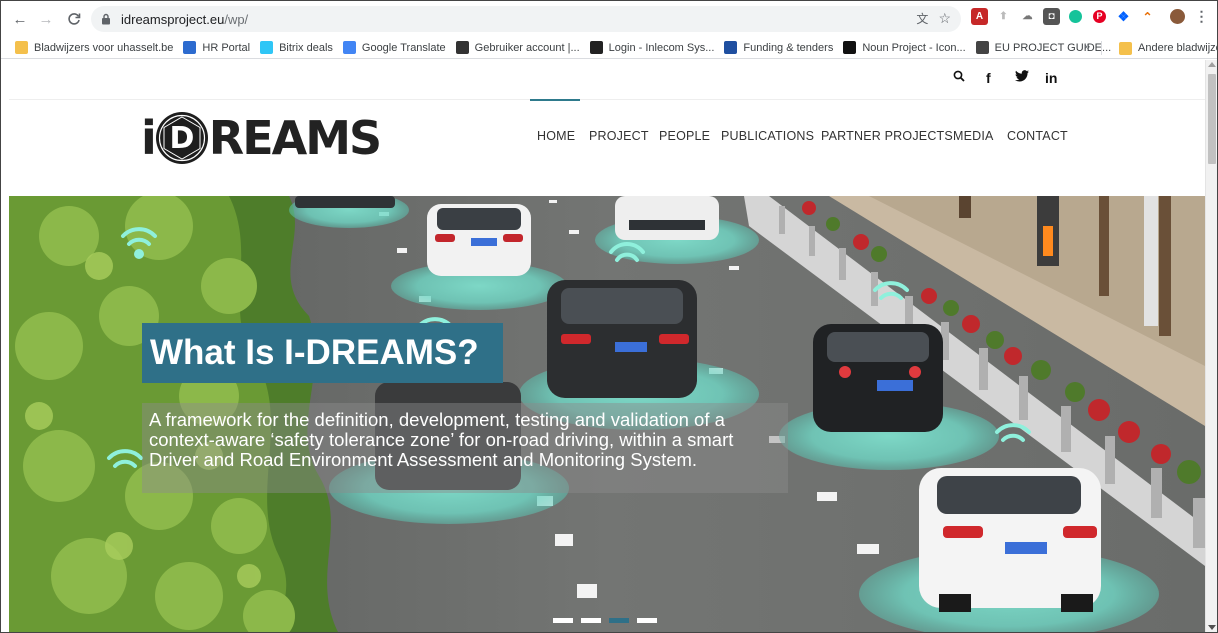  I want to click on reload-button, so click(74, 19).